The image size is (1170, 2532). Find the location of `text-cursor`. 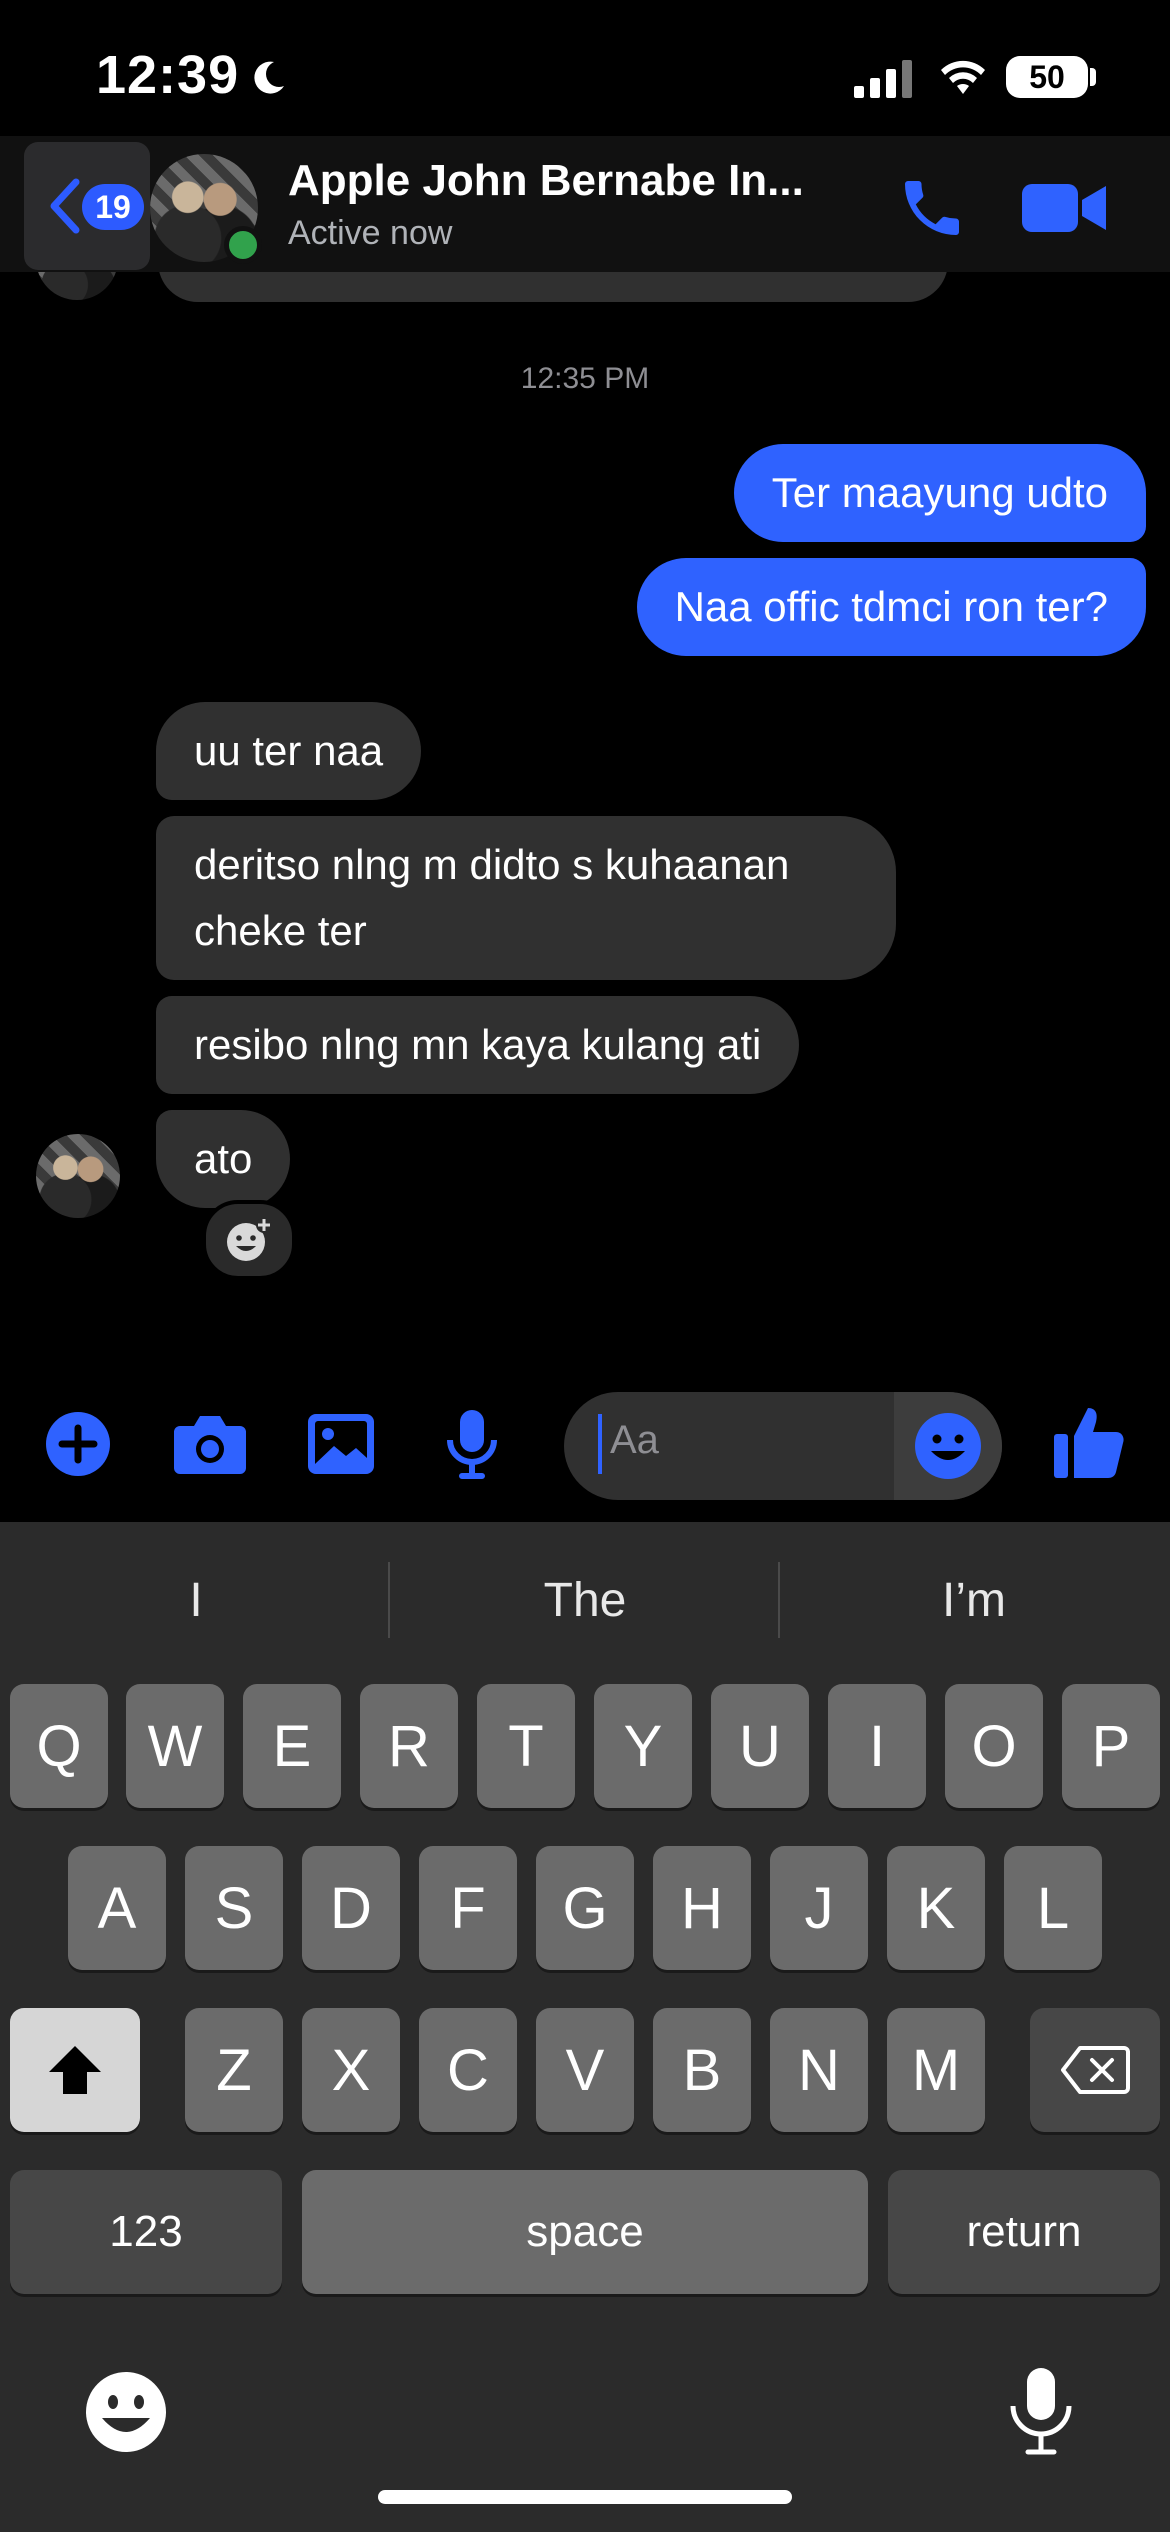

text-cursor is located at coordinates (600, 1444).